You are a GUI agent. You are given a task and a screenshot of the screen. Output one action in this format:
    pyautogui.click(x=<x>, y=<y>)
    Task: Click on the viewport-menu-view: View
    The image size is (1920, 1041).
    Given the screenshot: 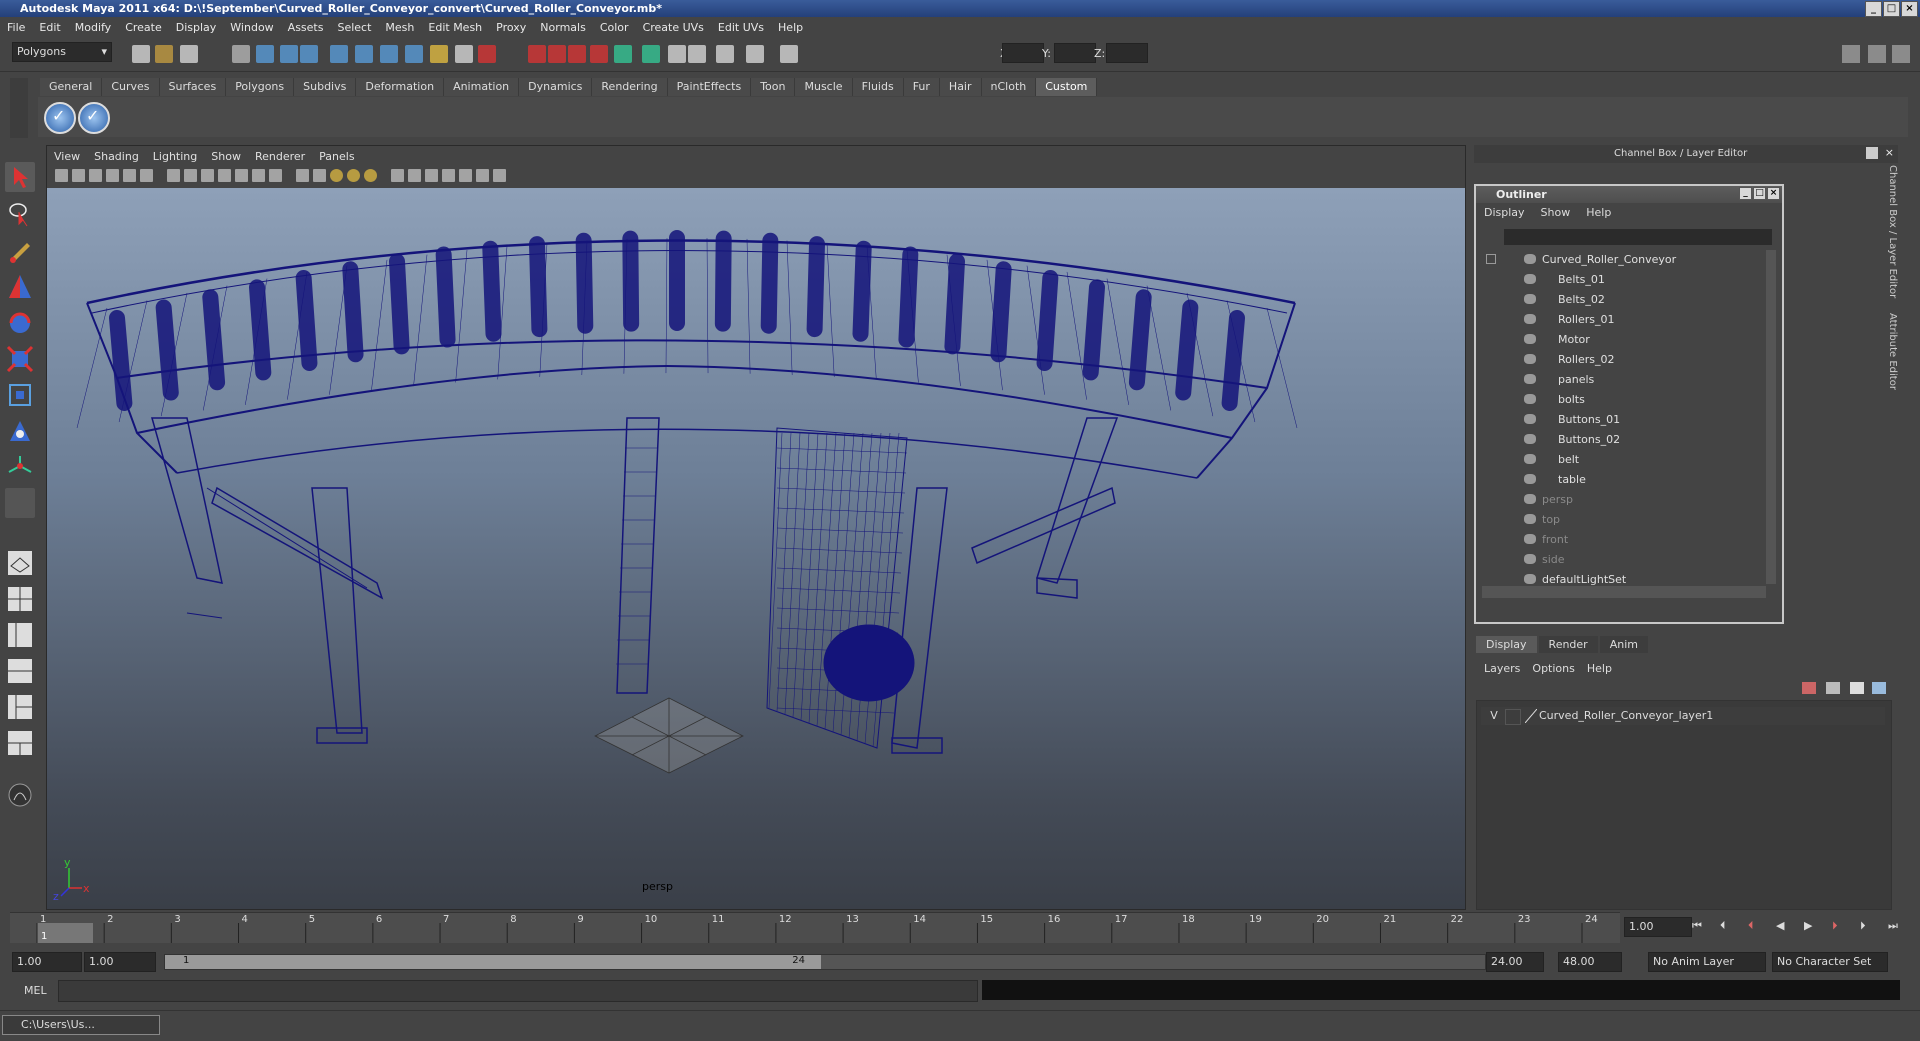 What is the action you would take?
    pyautogui.click(x=67, y=156)
    